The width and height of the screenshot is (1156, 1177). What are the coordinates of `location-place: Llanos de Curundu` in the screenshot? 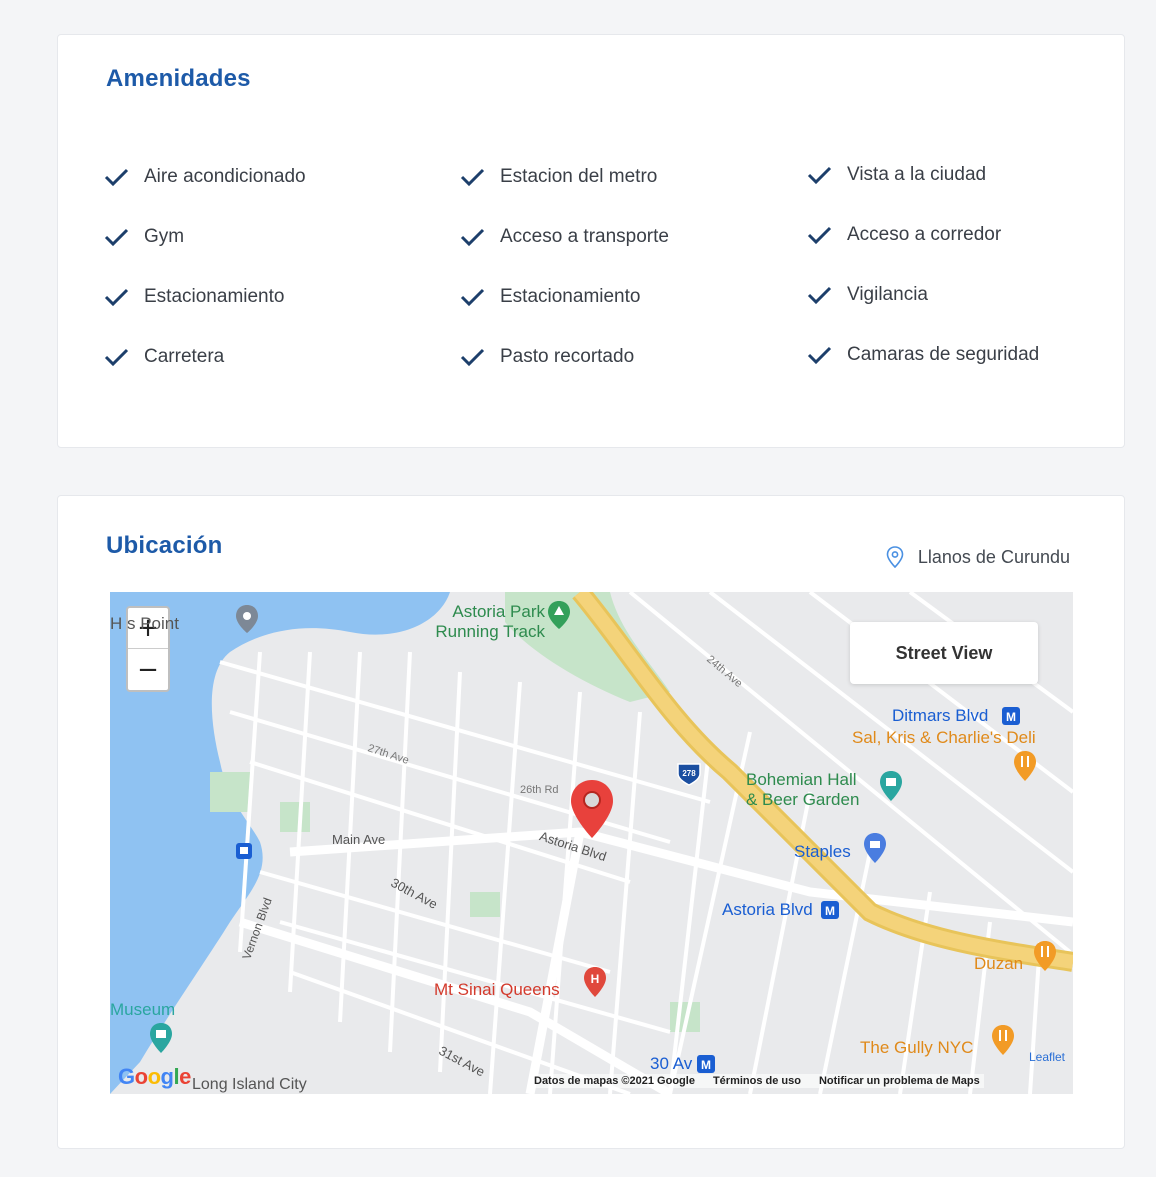 It's located at (978, 557).